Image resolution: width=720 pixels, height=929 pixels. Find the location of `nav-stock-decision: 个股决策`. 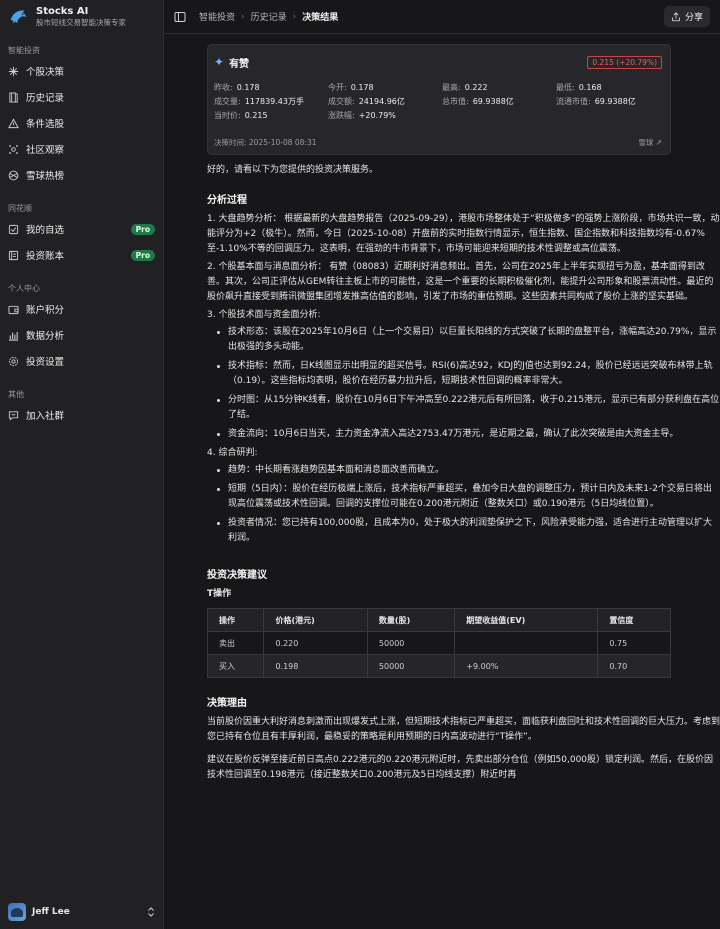

nav-stock-decision: 个股决策 is located at coordinates (81, 71).